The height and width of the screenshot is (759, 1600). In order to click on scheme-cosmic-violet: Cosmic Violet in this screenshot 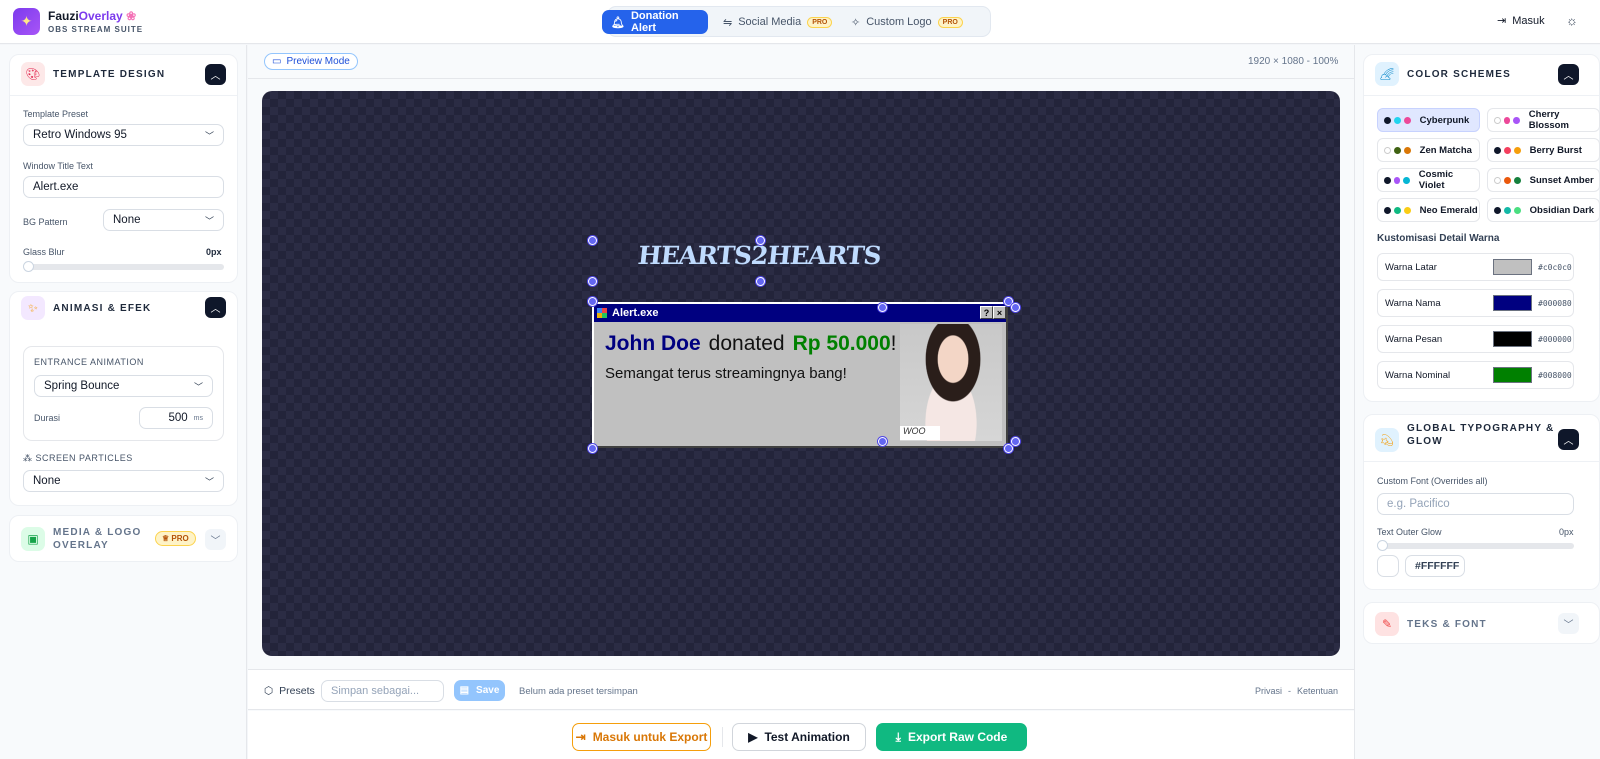, I will do `click(1428, 180)`.